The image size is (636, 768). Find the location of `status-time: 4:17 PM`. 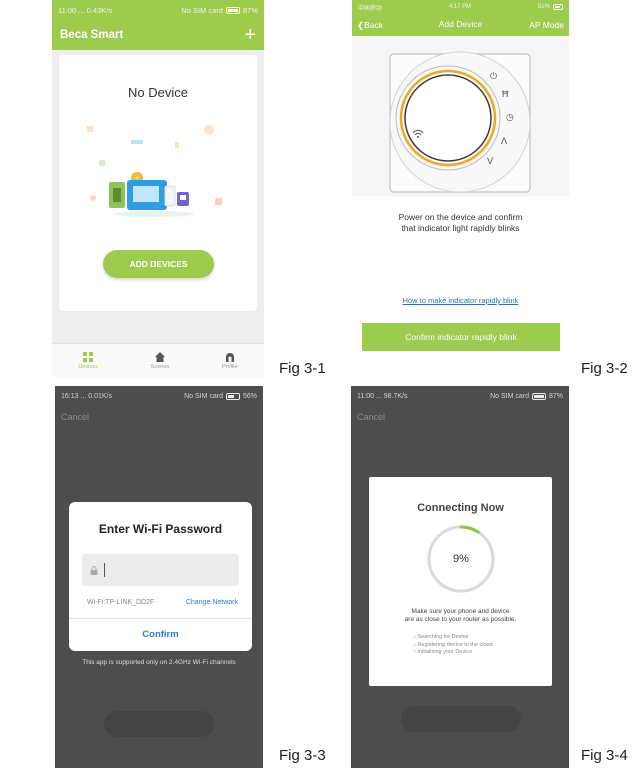

status-time: 4:17 PM is located at coordinates (460, 7).